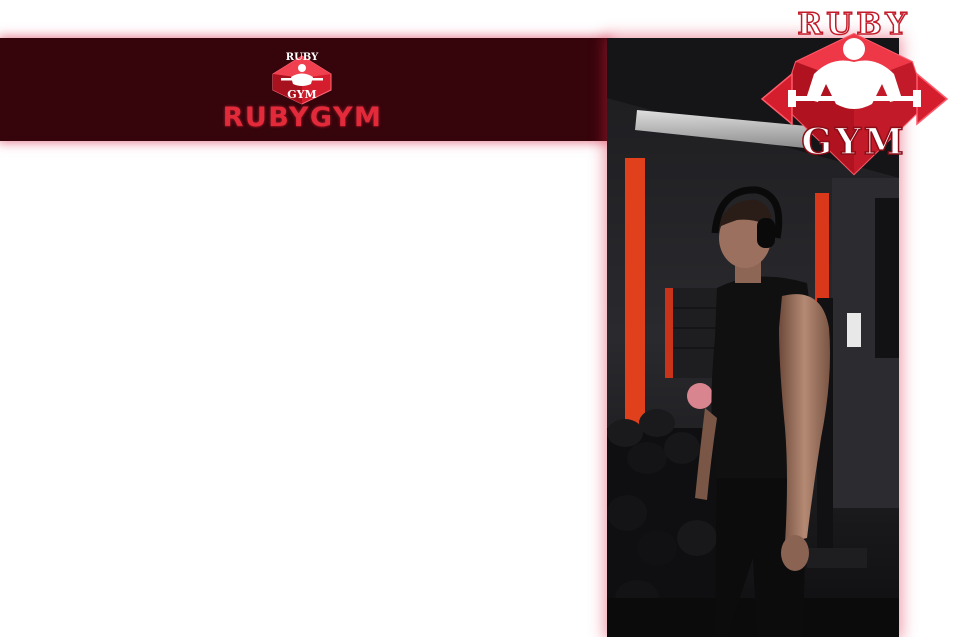  I want to click on ruby-gym-badge-icon: RUBY GYM, so click(854, 91).